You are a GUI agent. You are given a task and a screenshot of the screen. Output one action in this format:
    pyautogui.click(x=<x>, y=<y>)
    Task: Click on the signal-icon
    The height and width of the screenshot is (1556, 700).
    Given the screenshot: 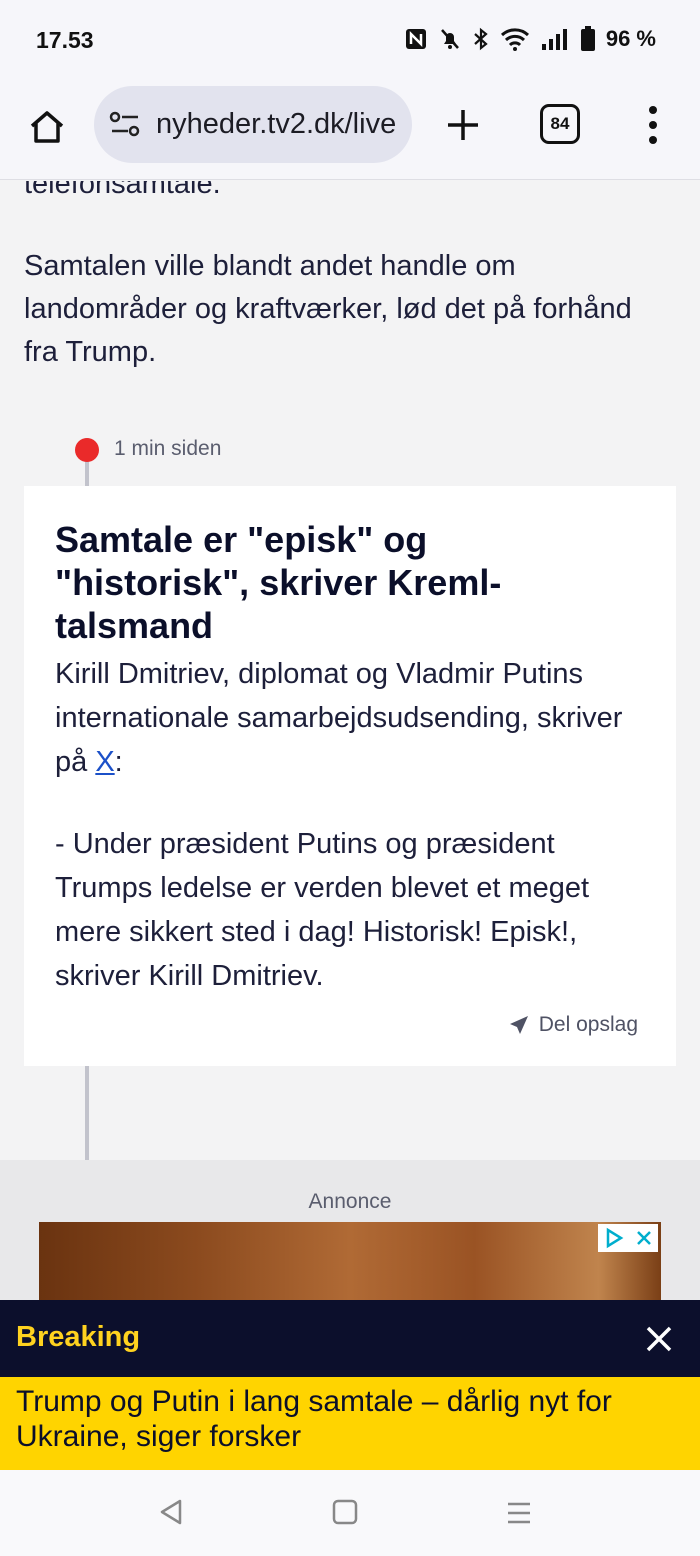 What is the action you would take?
    pyautogui.click(x=555, y=39)
    